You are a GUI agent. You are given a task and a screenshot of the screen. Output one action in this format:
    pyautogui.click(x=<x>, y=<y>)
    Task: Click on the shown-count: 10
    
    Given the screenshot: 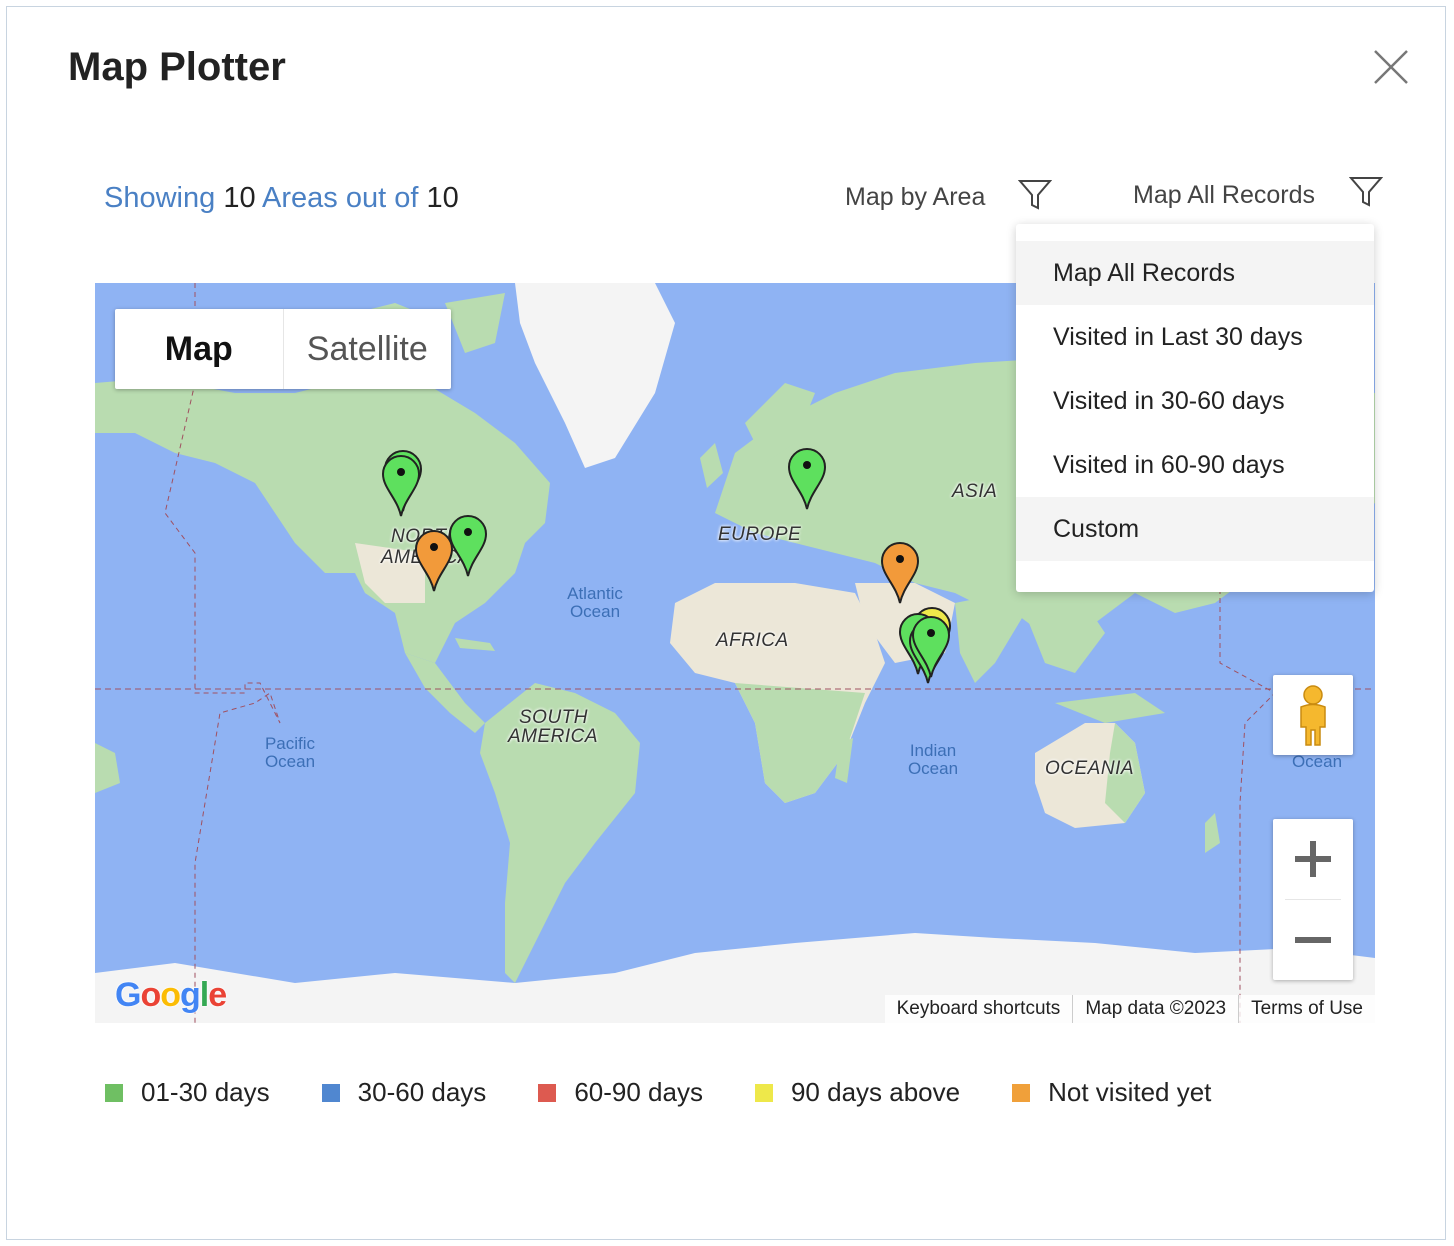 What is the action you would take?
    pyautogui.click(x=239, y=198)
    